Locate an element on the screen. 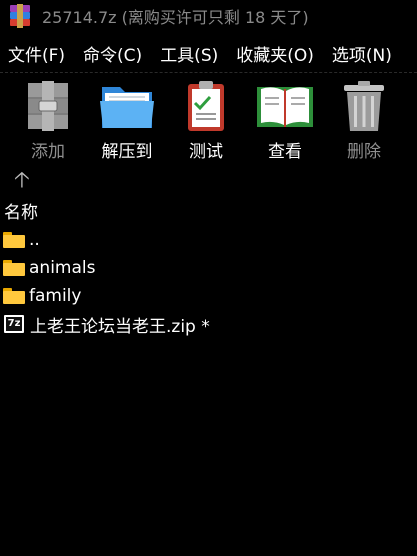 The image size is (417, 556). item-name: animals is located at coordinates (62, 268).